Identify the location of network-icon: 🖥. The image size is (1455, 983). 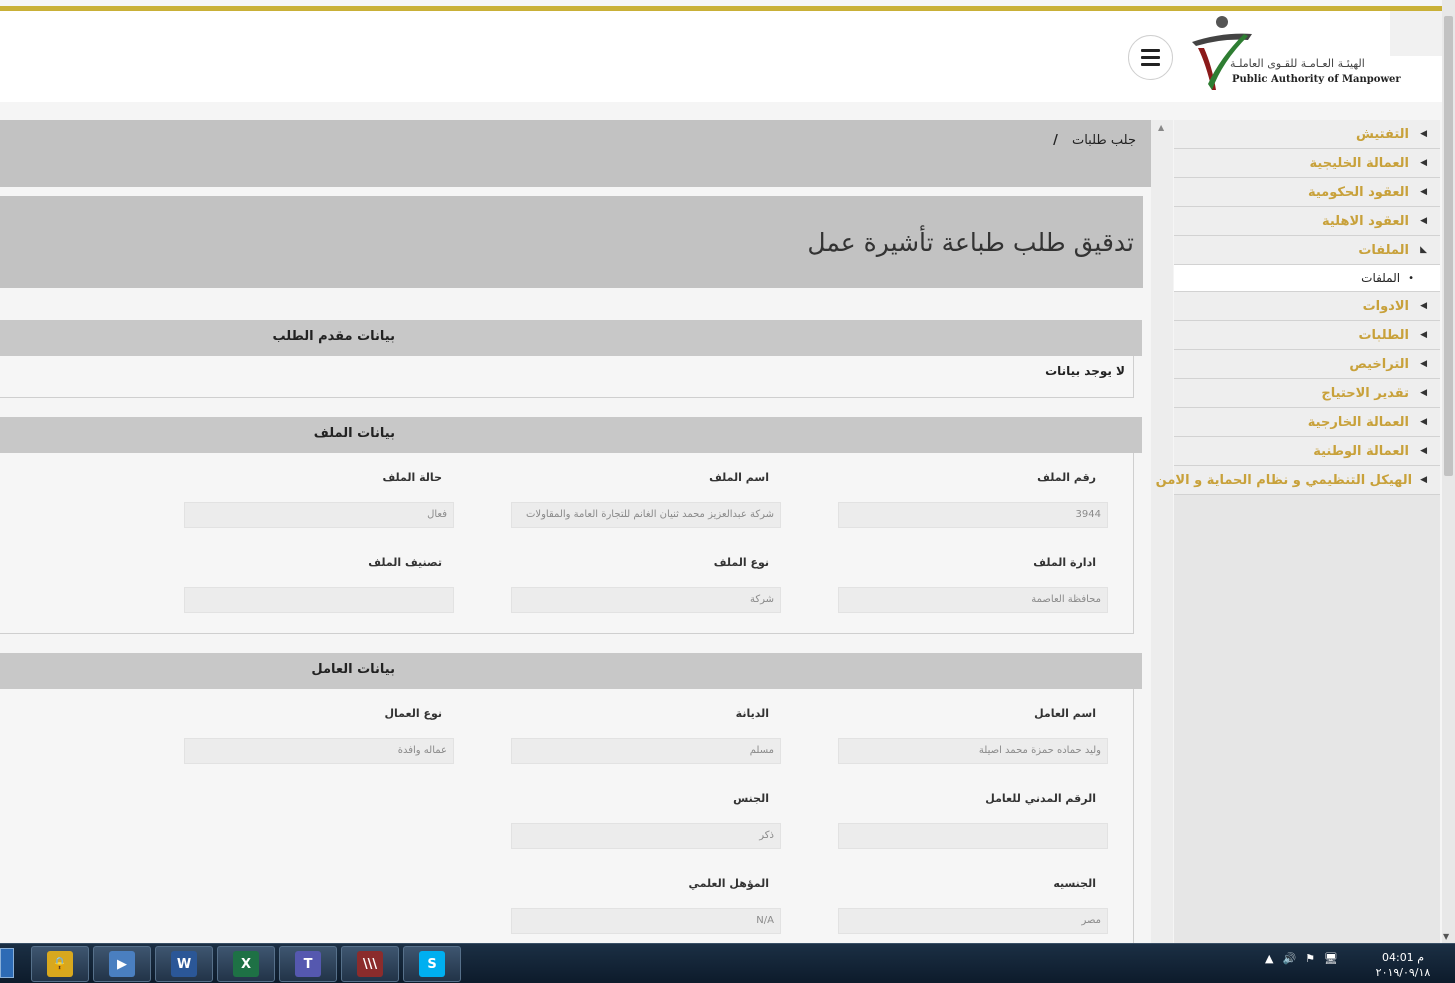
(1331, 958).